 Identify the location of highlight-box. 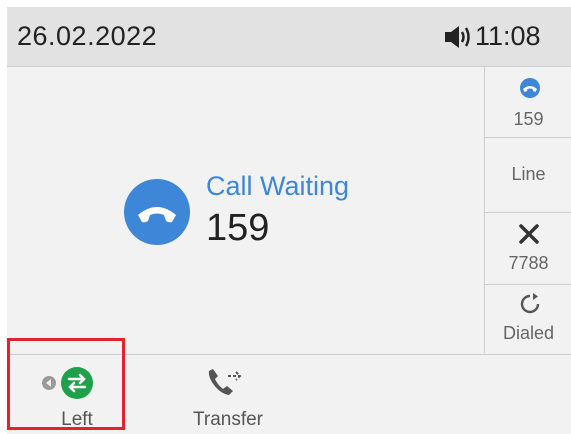
(66, 384).